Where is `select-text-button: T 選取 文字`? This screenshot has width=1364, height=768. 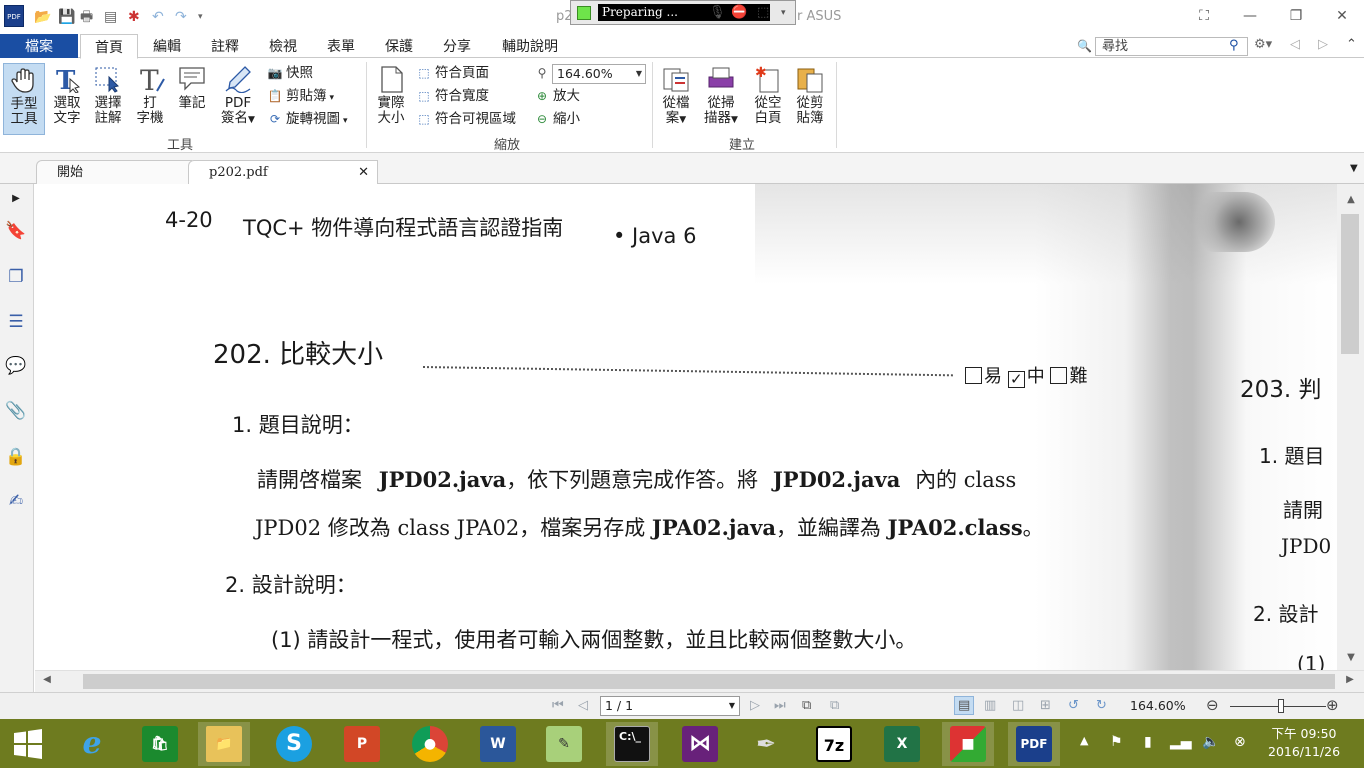
select-text-button: T 選取 文字 is located at coordinates (67, 99).